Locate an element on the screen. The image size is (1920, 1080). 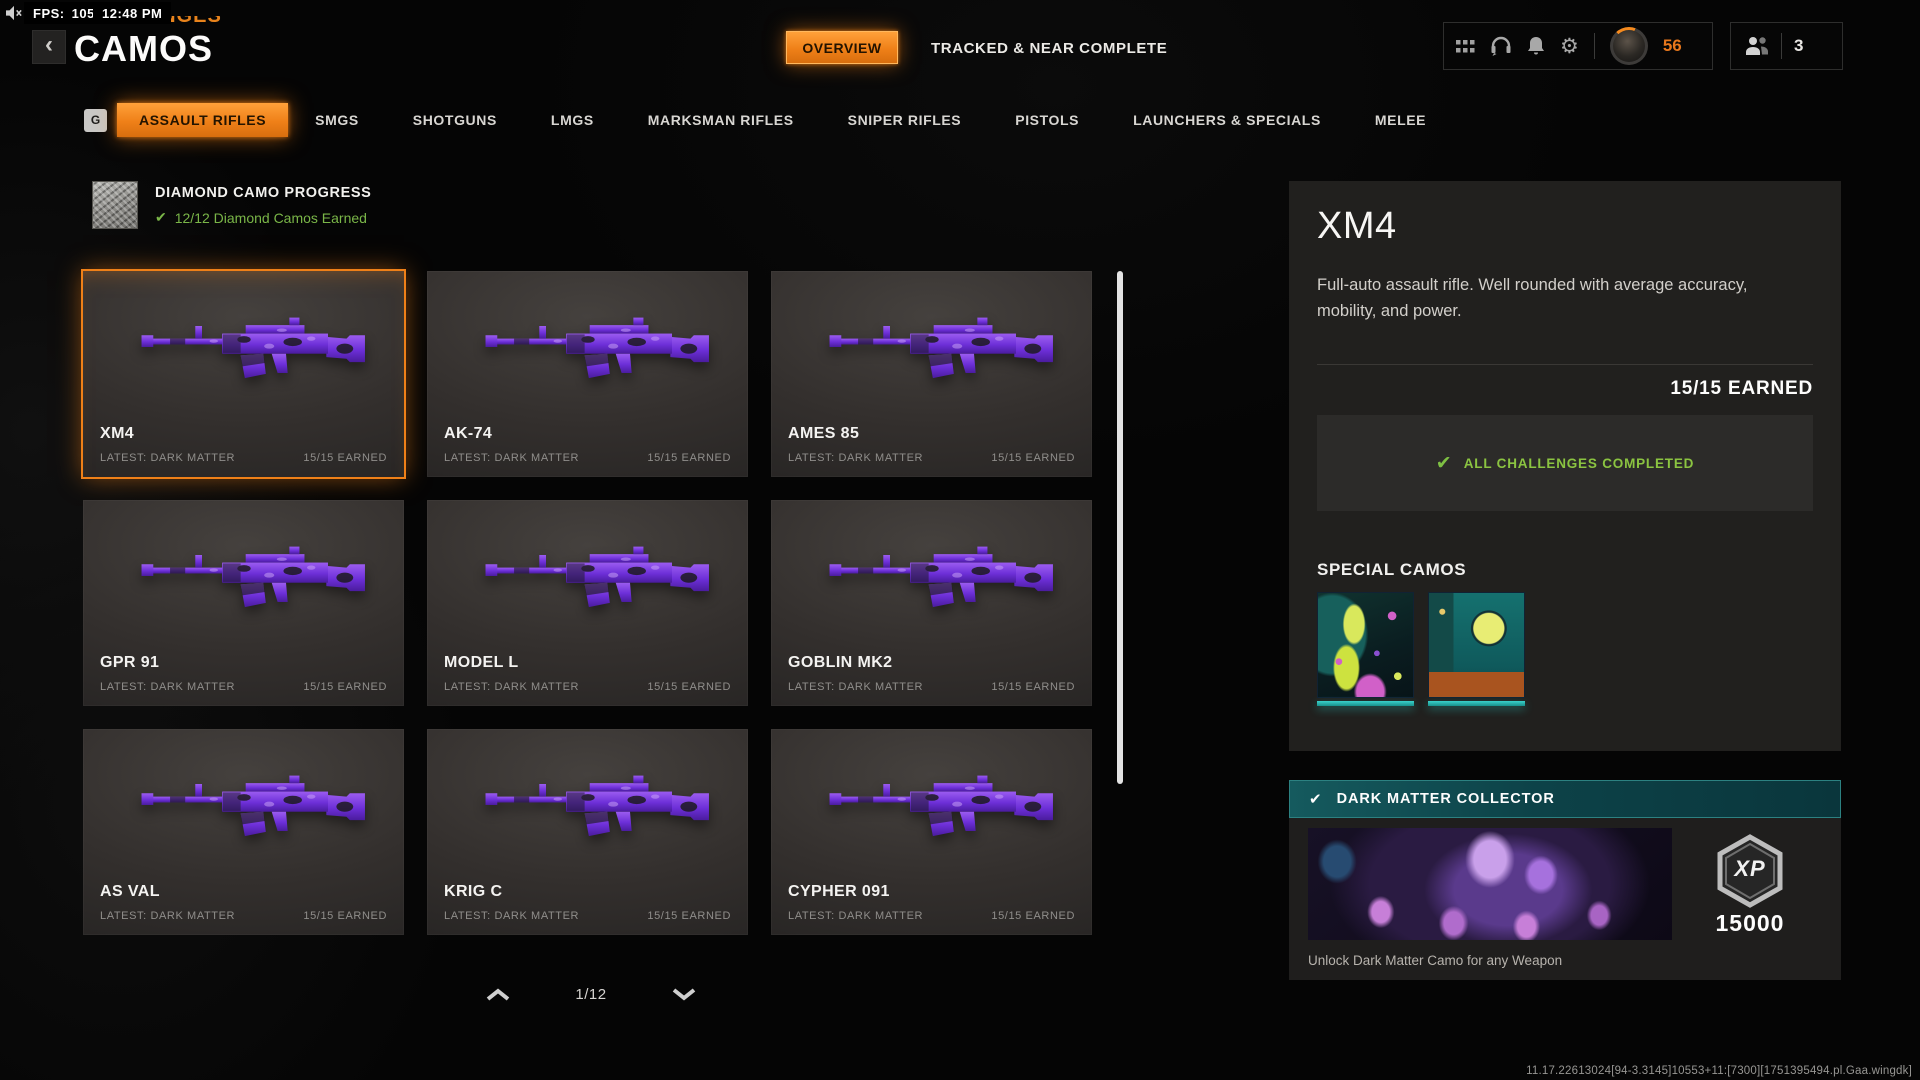
weapon-card-gpr91: GPR 91 LATEST: DARK MATTER 15/15 EARNED is located at coordinates (243, 603).